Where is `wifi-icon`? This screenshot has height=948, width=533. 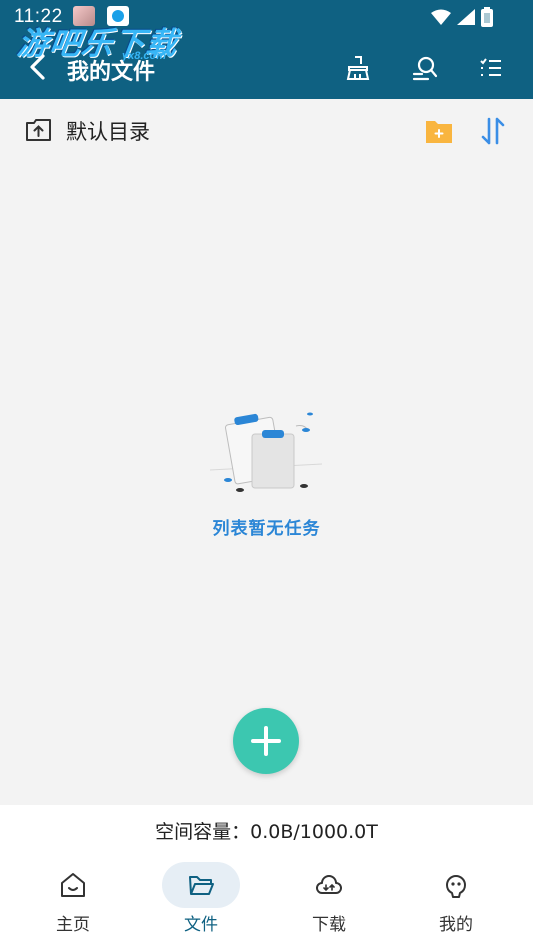 wifi-icon is located at coordinates (441, 17).